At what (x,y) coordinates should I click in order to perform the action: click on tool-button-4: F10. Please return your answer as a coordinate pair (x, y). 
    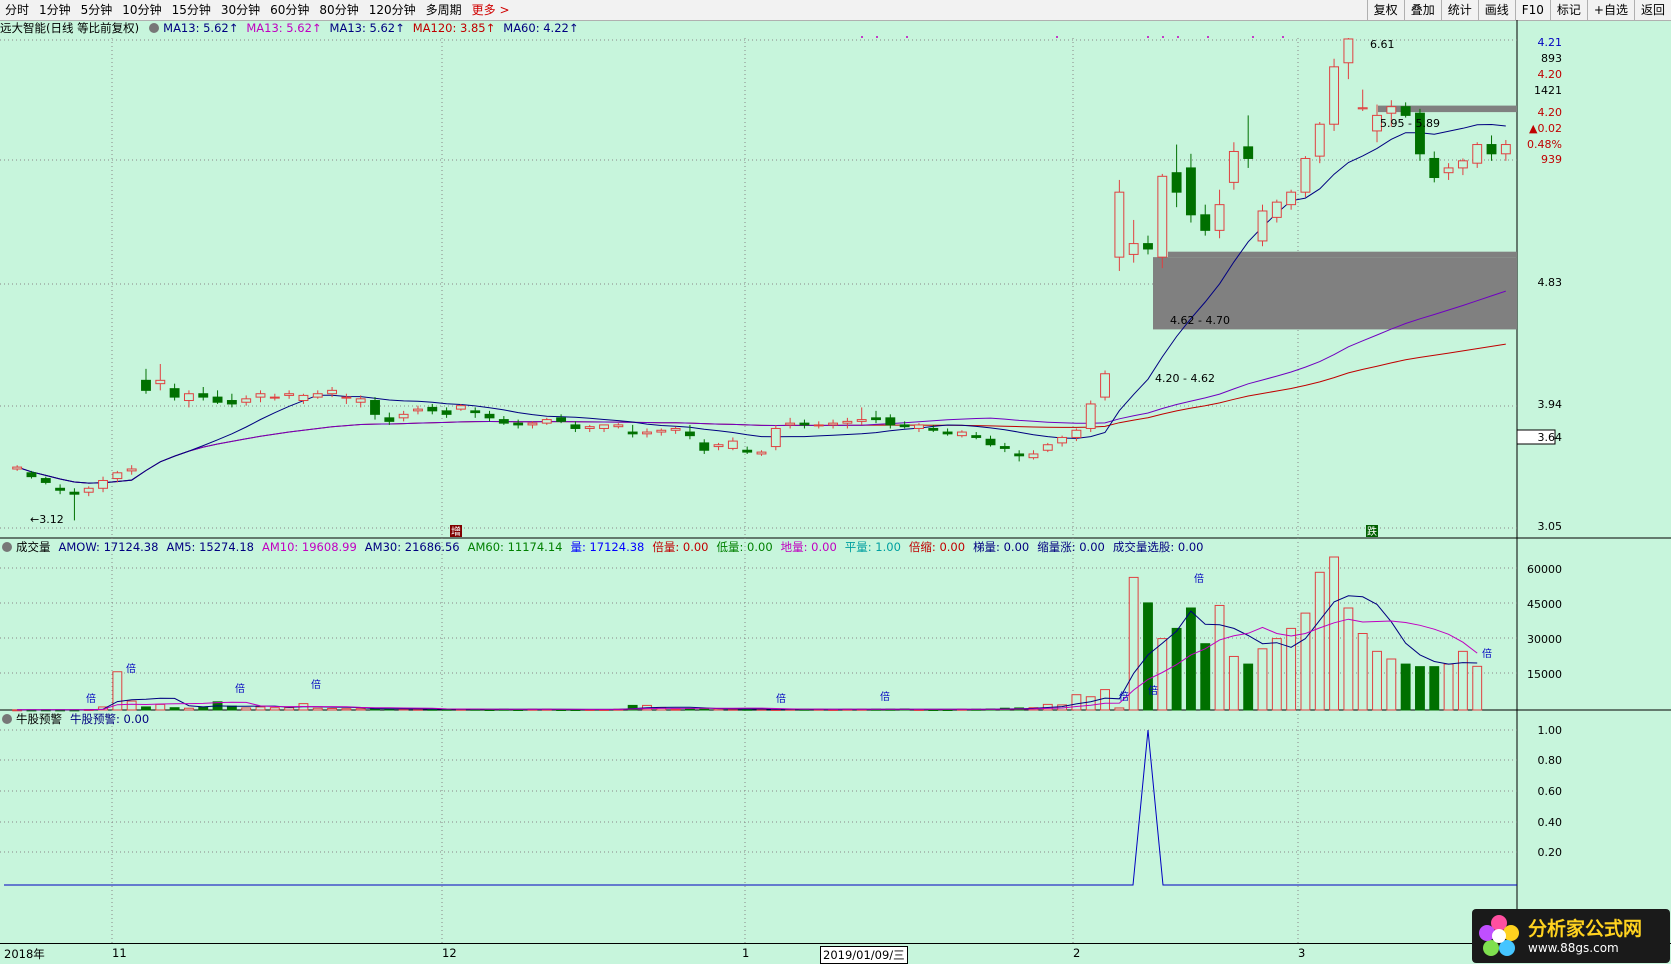
    Looking at the image, I should click on (1532, 10).